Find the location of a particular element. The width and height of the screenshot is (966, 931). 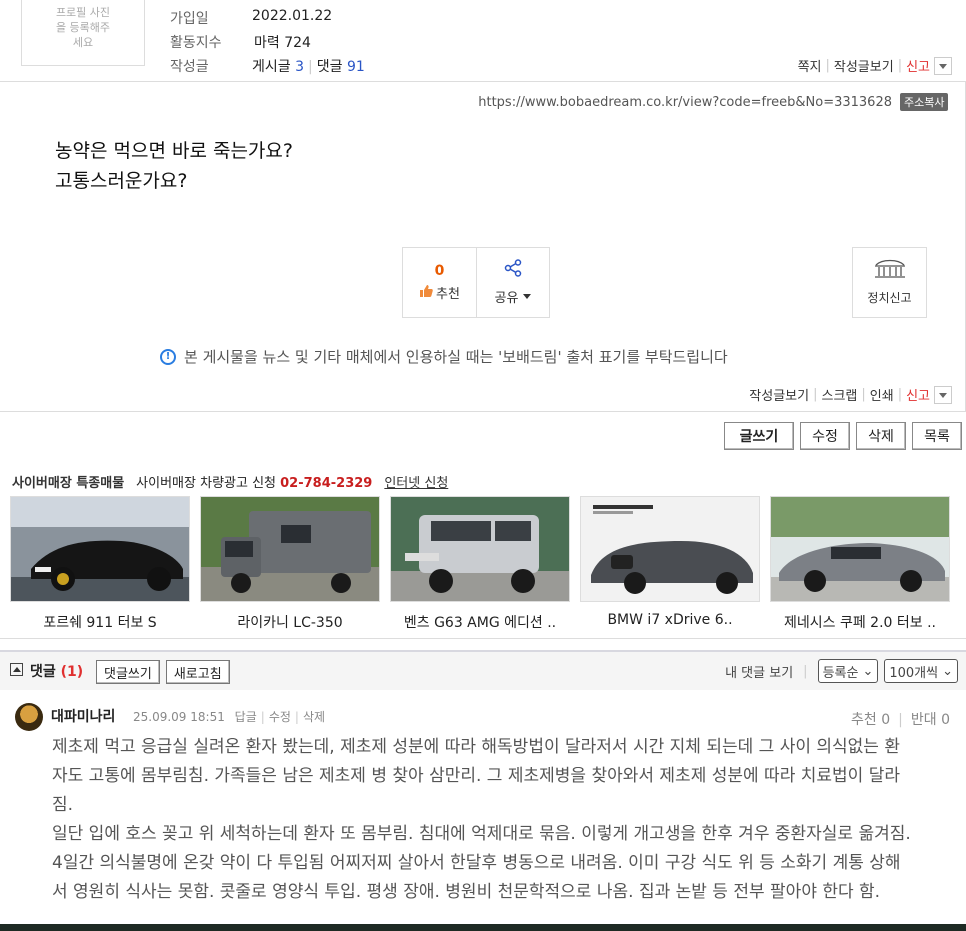

car-name: 제네시스 쿠페 2.0 터보 .. is located at coordinates (860, 622).